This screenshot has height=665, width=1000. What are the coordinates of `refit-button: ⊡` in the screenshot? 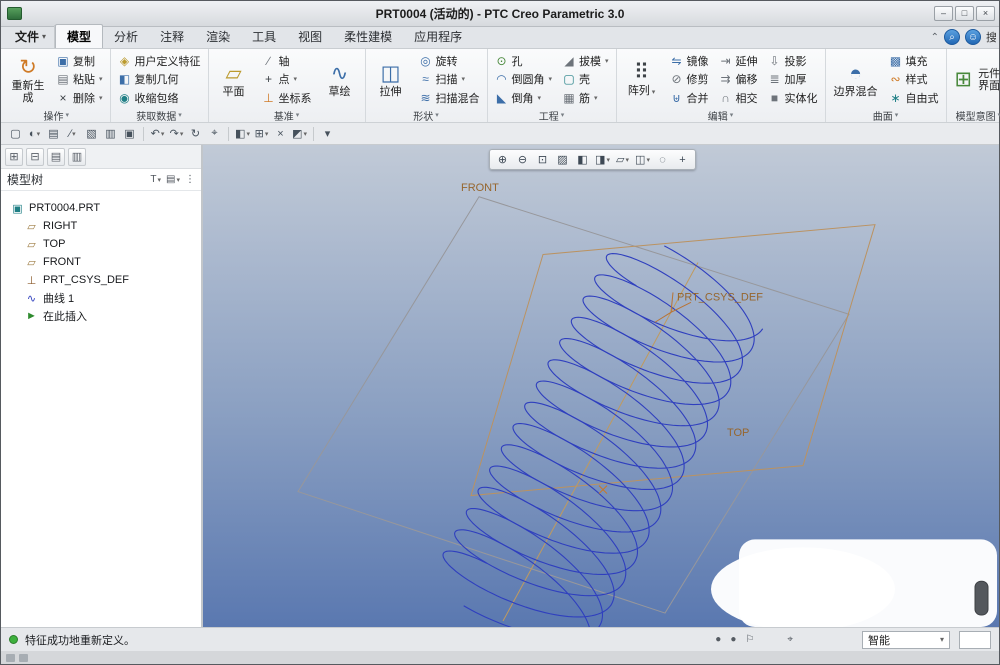 It's located at (542, 159).